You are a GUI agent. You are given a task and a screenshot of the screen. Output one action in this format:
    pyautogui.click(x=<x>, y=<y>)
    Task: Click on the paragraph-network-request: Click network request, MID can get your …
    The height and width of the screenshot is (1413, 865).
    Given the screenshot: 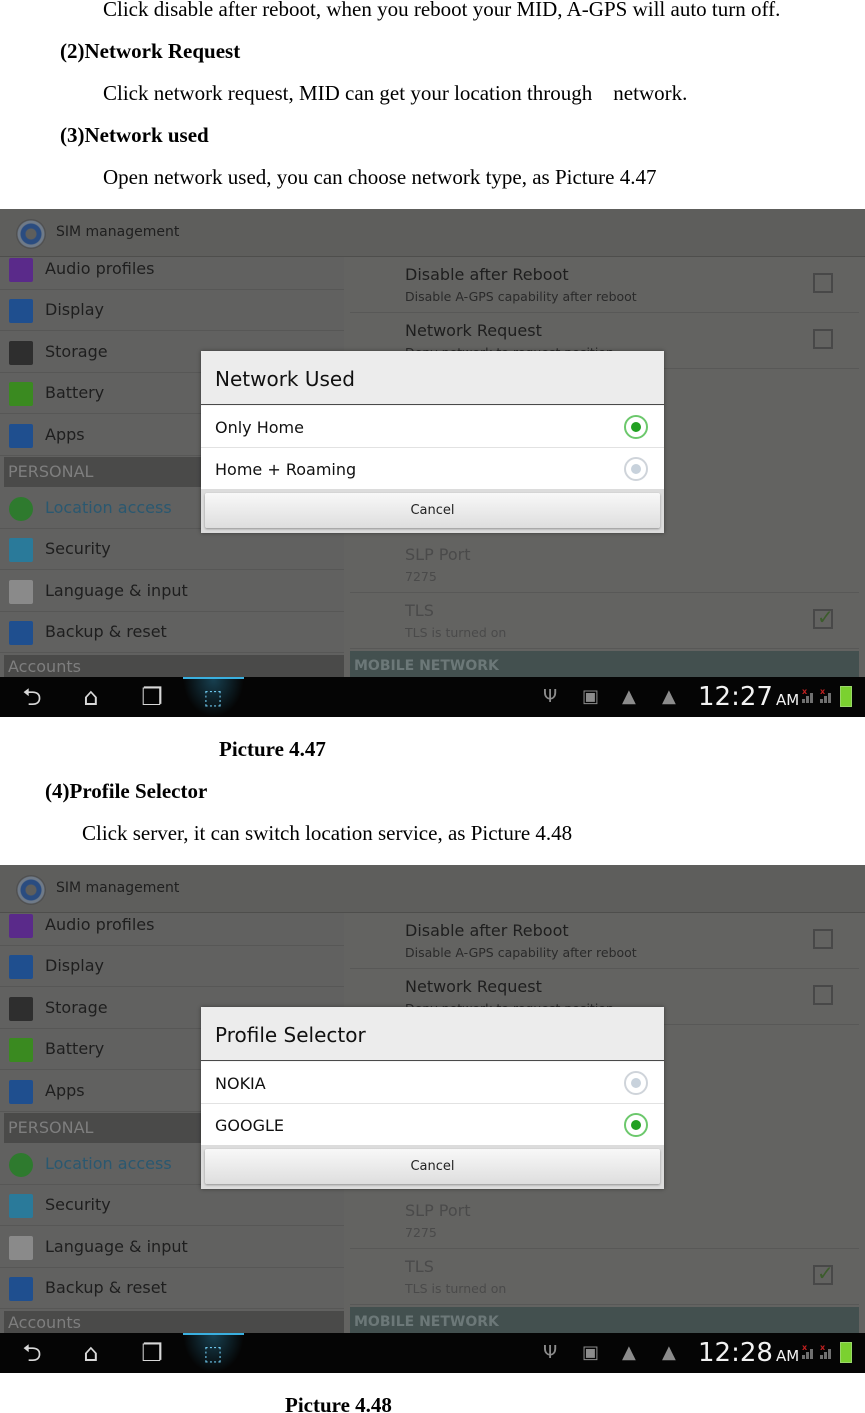 What is the action you would take?
    pyautogui.click(x=395, y=93)
    